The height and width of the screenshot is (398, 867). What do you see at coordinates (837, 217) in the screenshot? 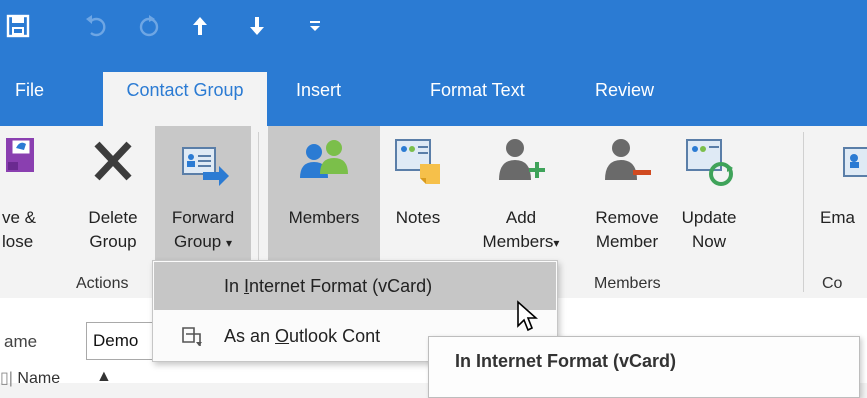
I see `button-label: Ema` at bounding box center [837, 217].